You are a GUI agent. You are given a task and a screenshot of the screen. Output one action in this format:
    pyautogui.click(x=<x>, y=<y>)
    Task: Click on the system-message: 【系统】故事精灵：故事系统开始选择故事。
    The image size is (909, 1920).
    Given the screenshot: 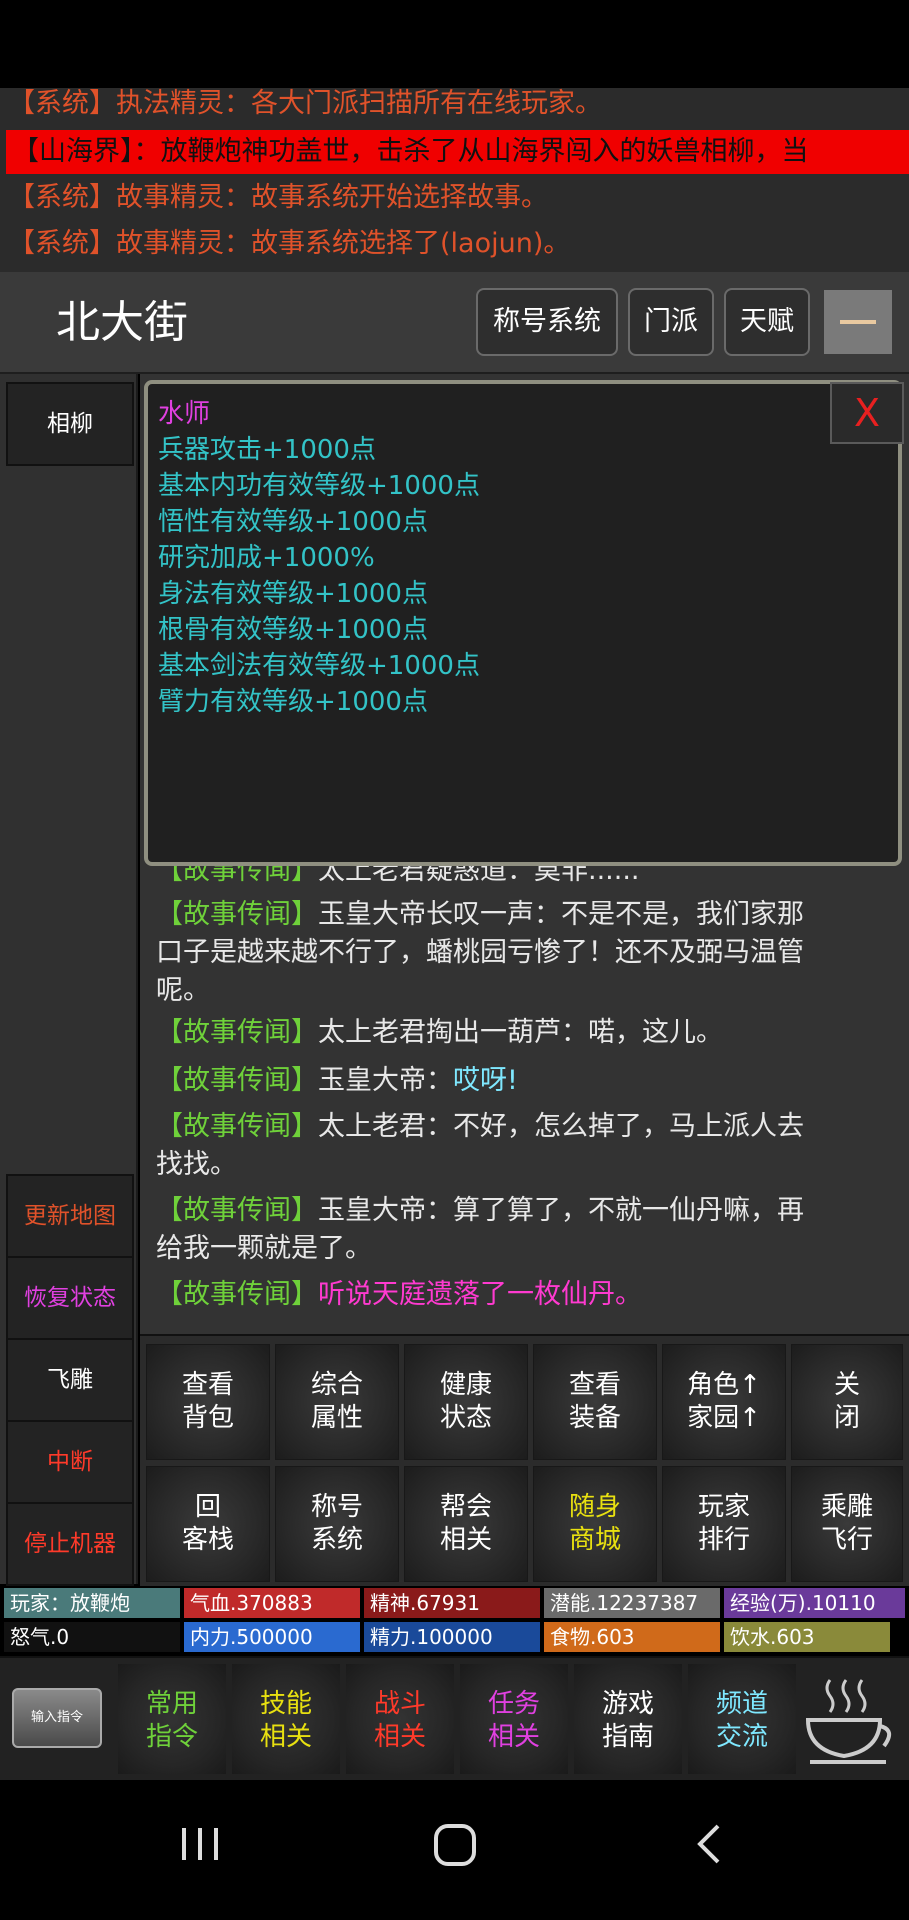 What is the action you would take?
    pyautogui.click(x=278, y=197)
    